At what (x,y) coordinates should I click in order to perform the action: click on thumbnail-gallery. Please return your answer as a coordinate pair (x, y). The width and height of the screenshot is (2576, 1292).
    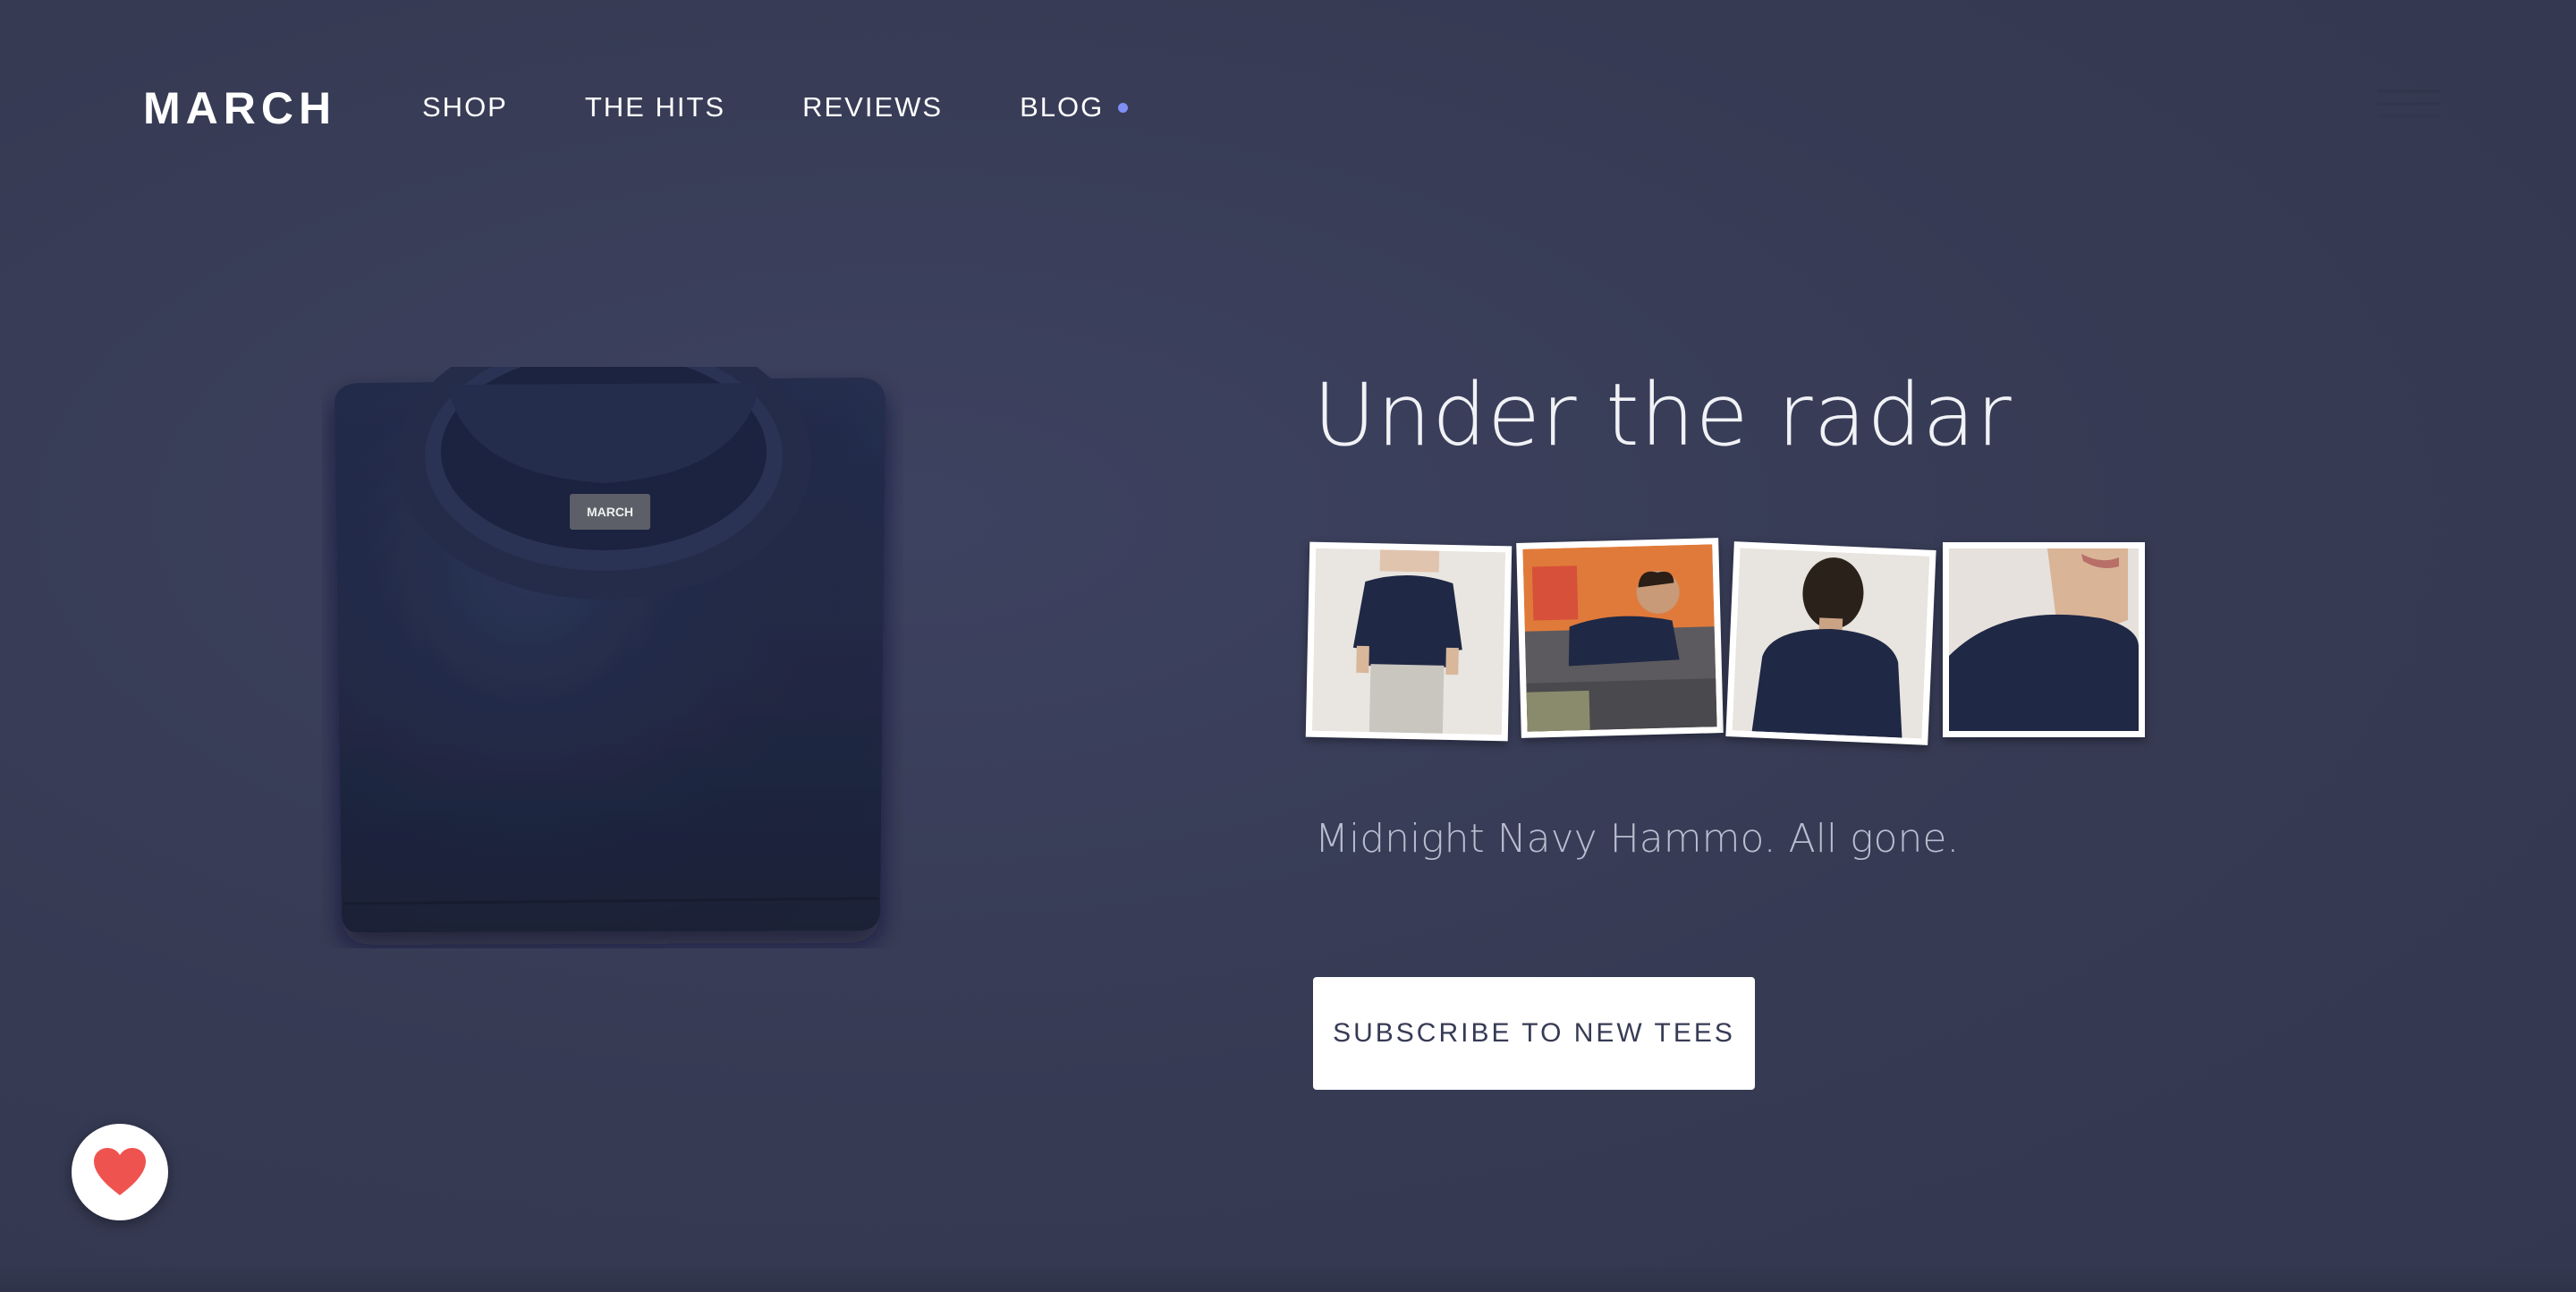
    Looking at the image, I should click on (1726, 642).